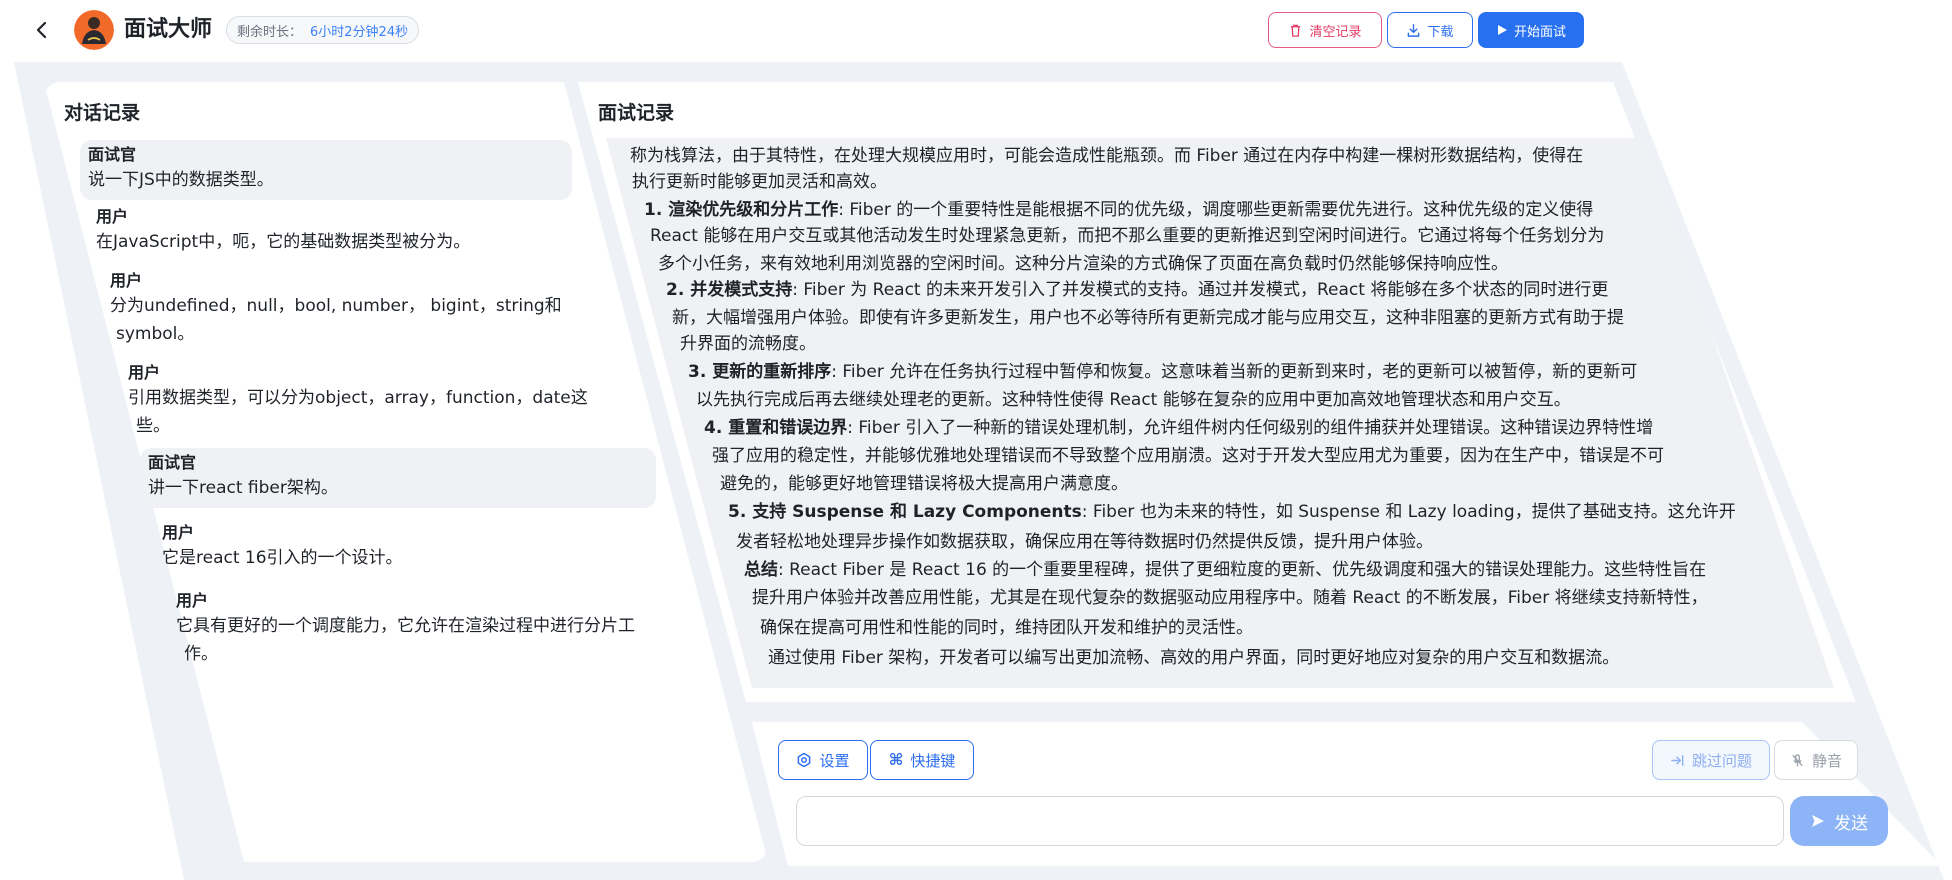  Describe the element at coordinates (270, 32) in the screenshot. I see `remaining-time-label: 剩余时长：` at that location.